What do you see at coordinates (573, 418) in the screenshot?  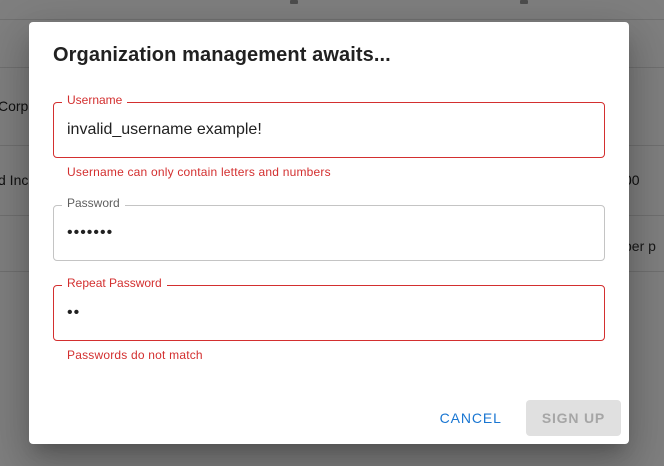 I see `sign-up-button: SIGN UP` at bounding box center [573, 418].